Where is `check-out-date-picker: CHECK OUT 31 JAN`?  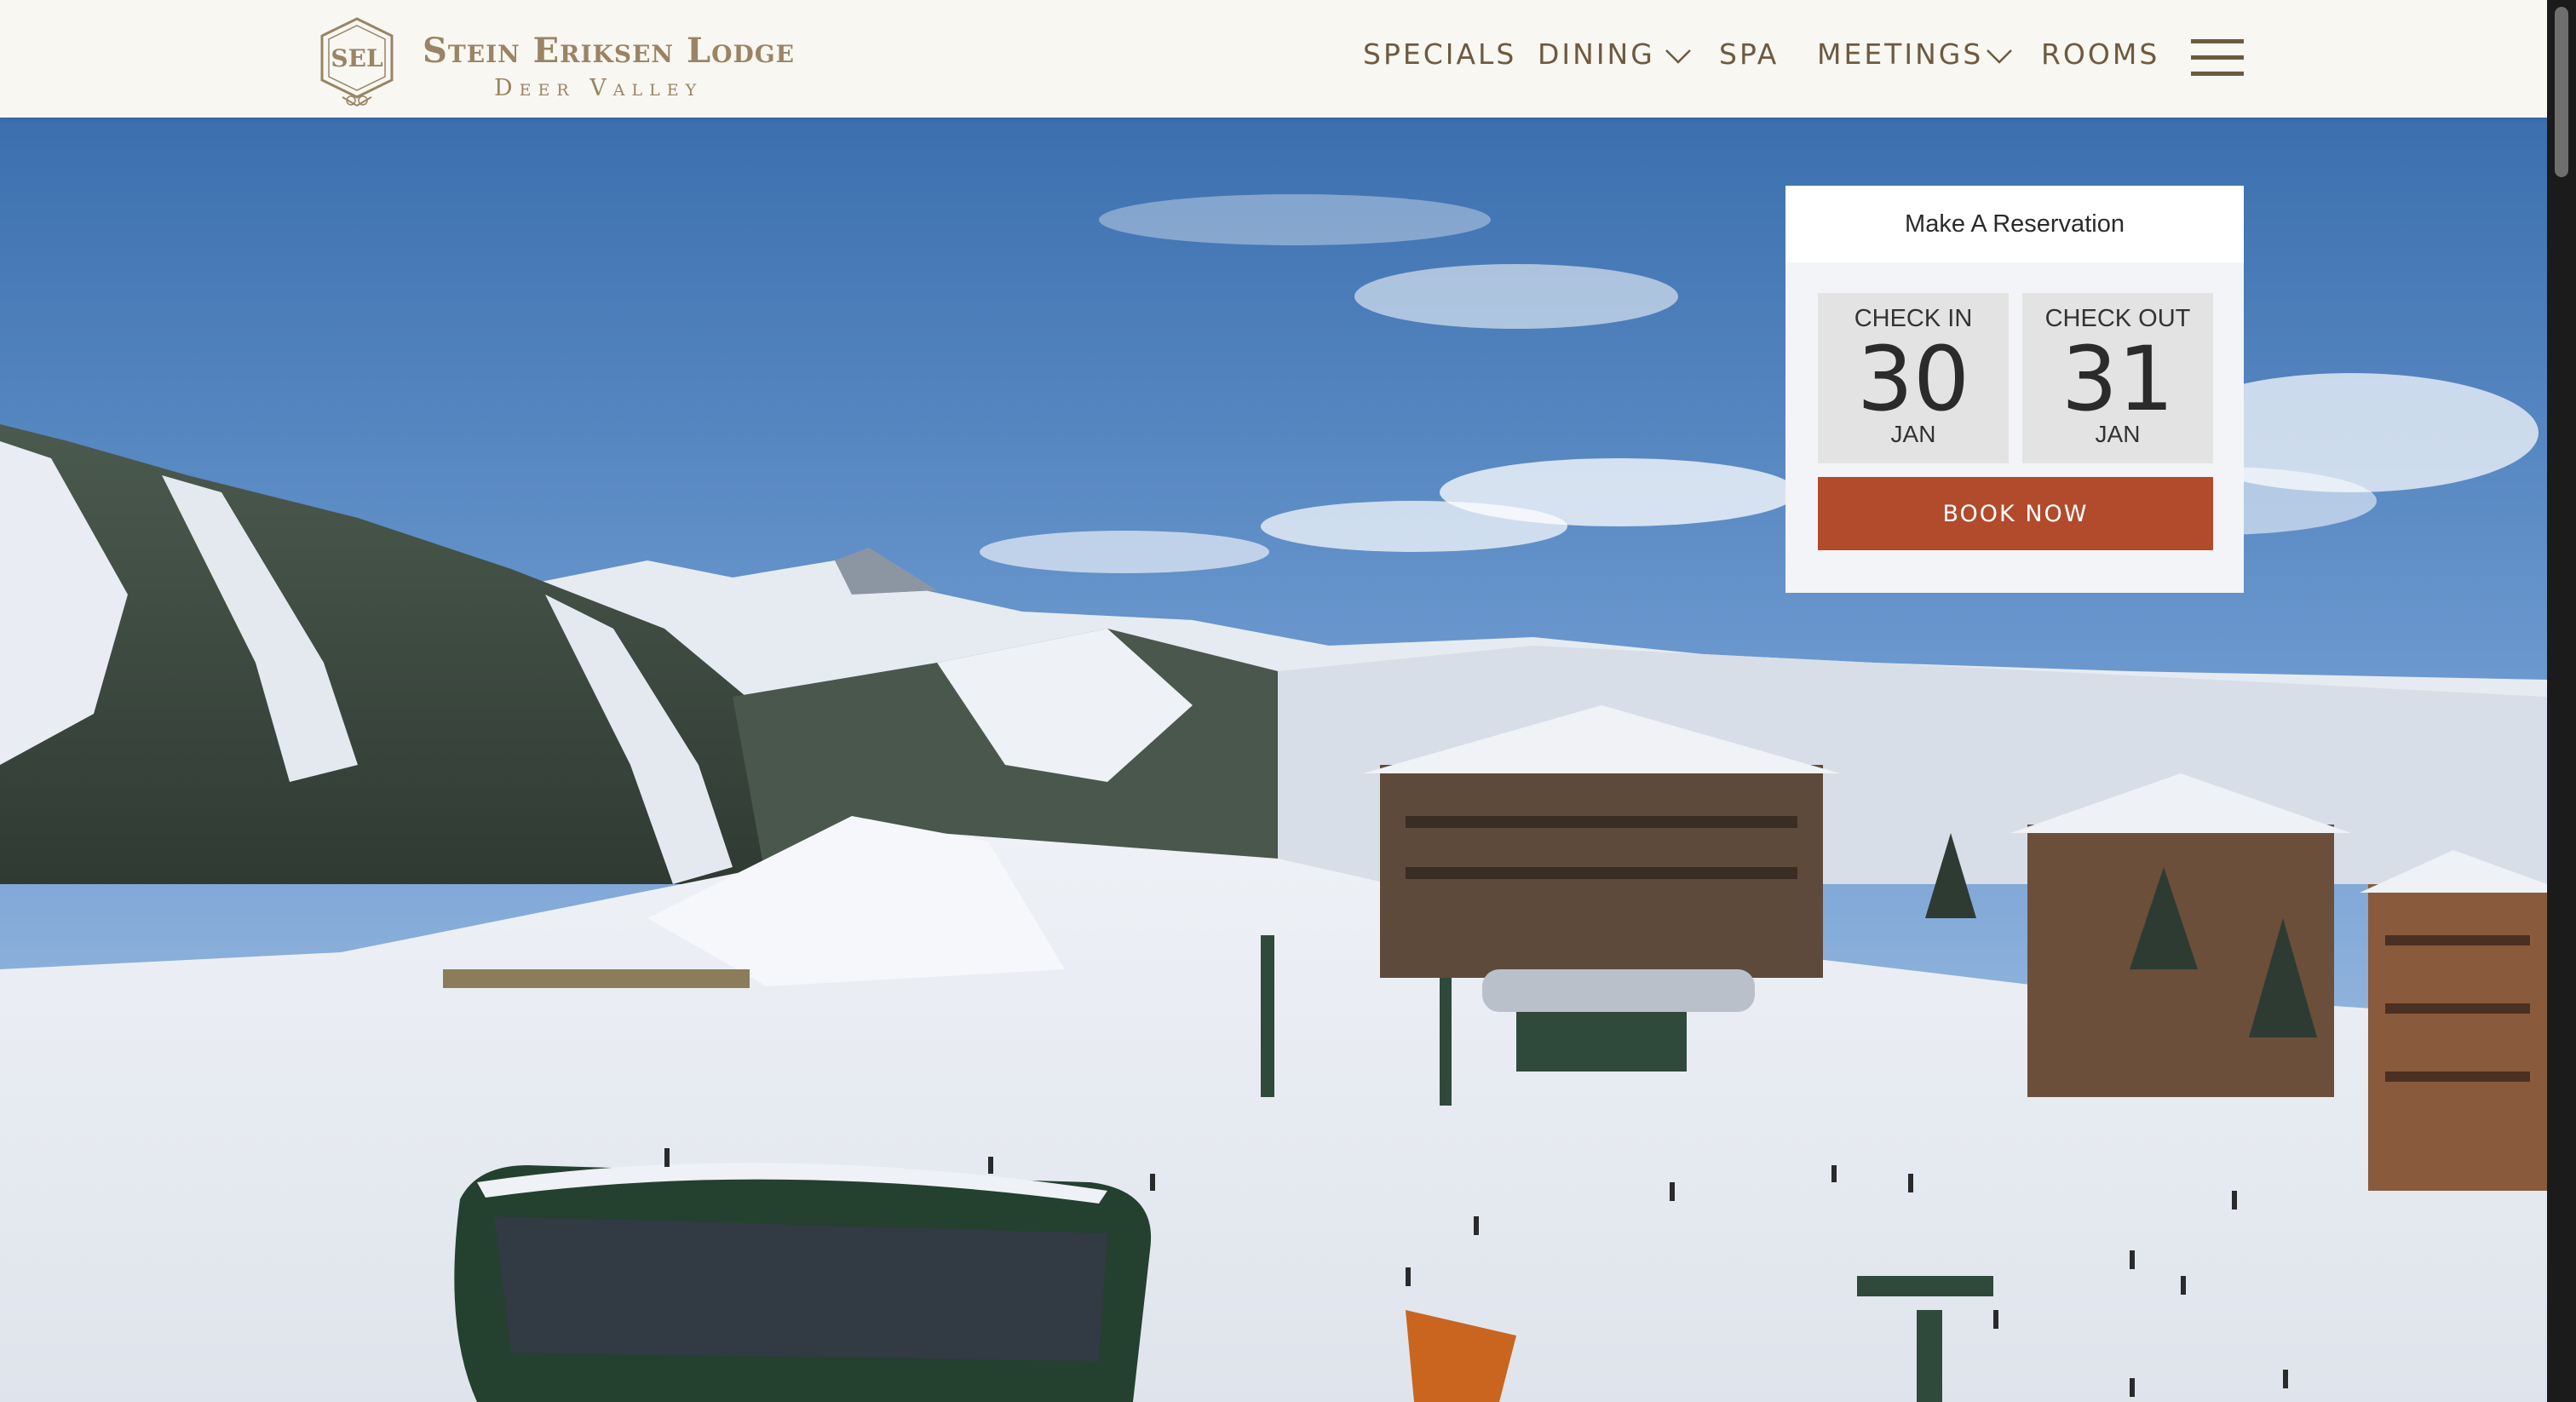 check-out-date-picker: CHECK OUT 31 JAN is located at coordinates (2117, 378).